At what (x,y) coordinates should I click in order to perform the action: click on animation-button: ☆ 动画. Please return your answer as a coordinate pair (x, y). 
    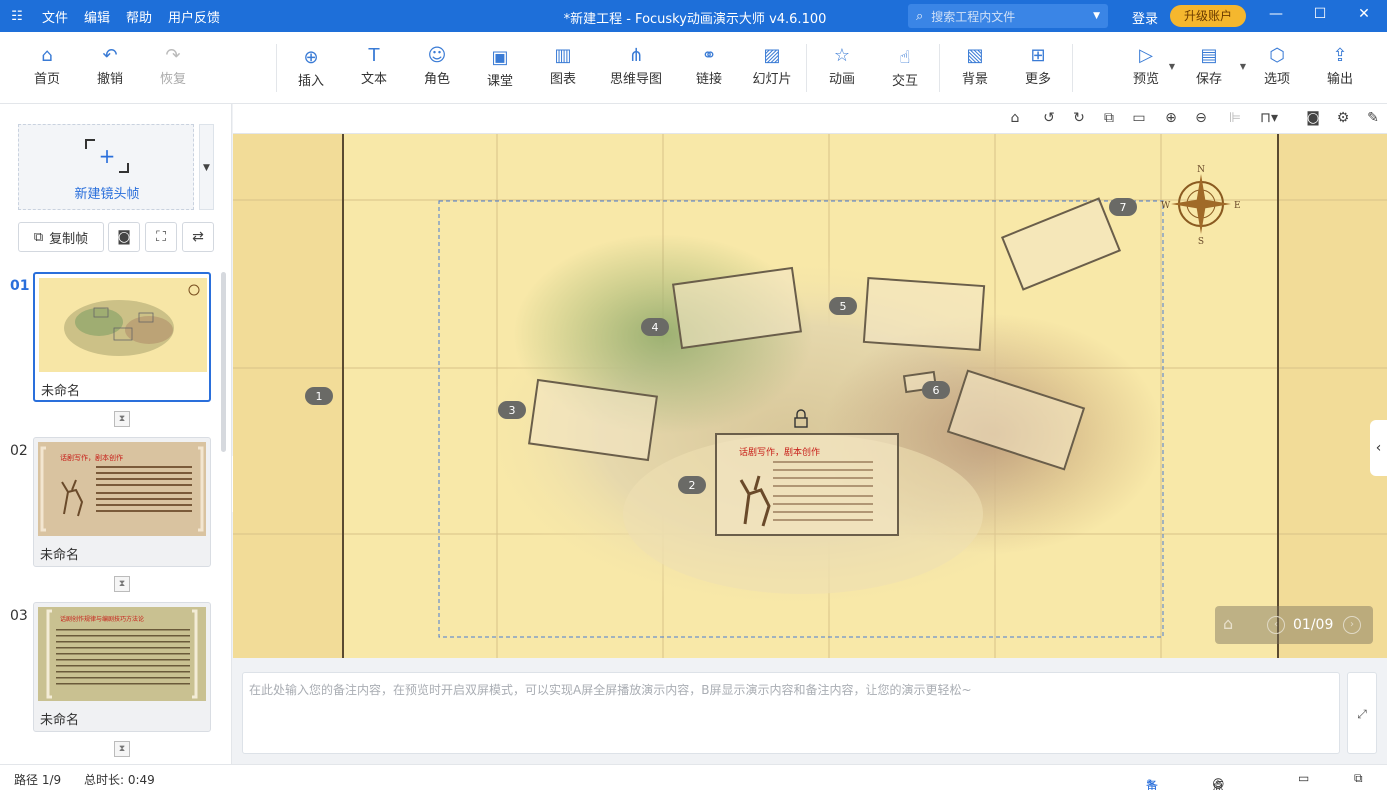
    Looking at the image, I should click on (842, 65).